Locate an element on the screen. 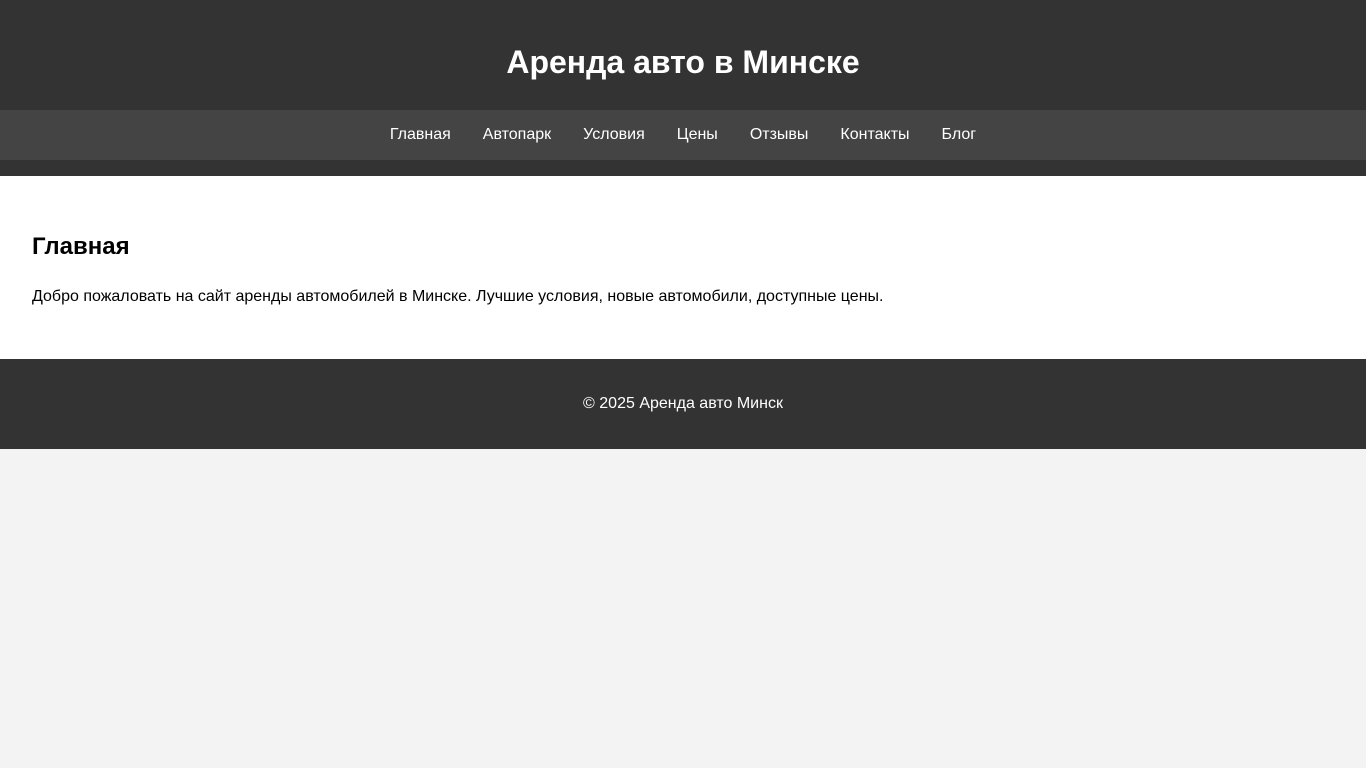 The width and height of the screenshot is (1366, 768). nav-link-fleet: Автопарк is located at coordinates (517, 135).